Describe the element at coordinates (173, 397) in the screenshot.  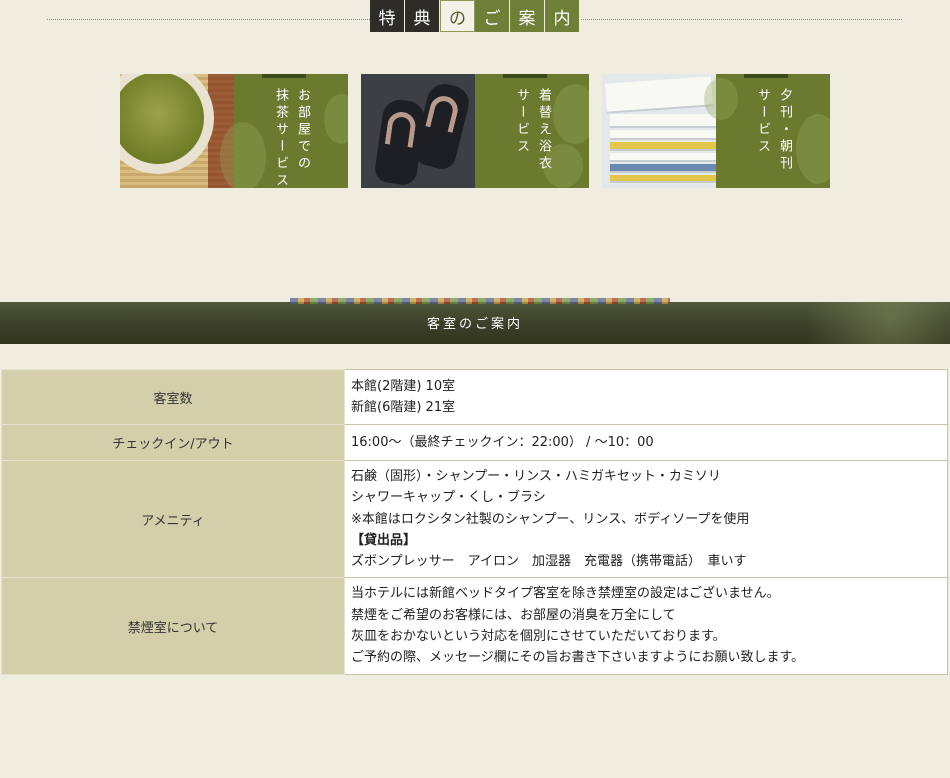
I see `row-header: 客室数` at that location.